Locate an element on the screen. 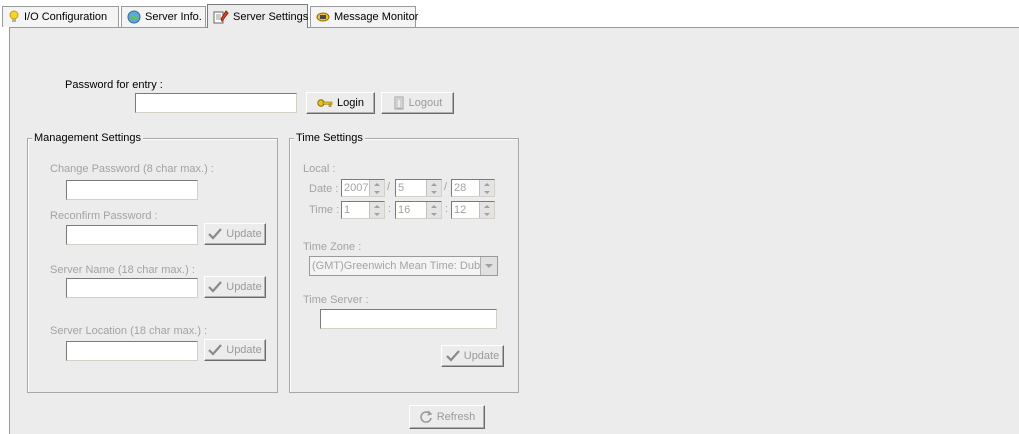 The image size is (1019, 434). chevron-down-icon is located at coordinates (488, 266).